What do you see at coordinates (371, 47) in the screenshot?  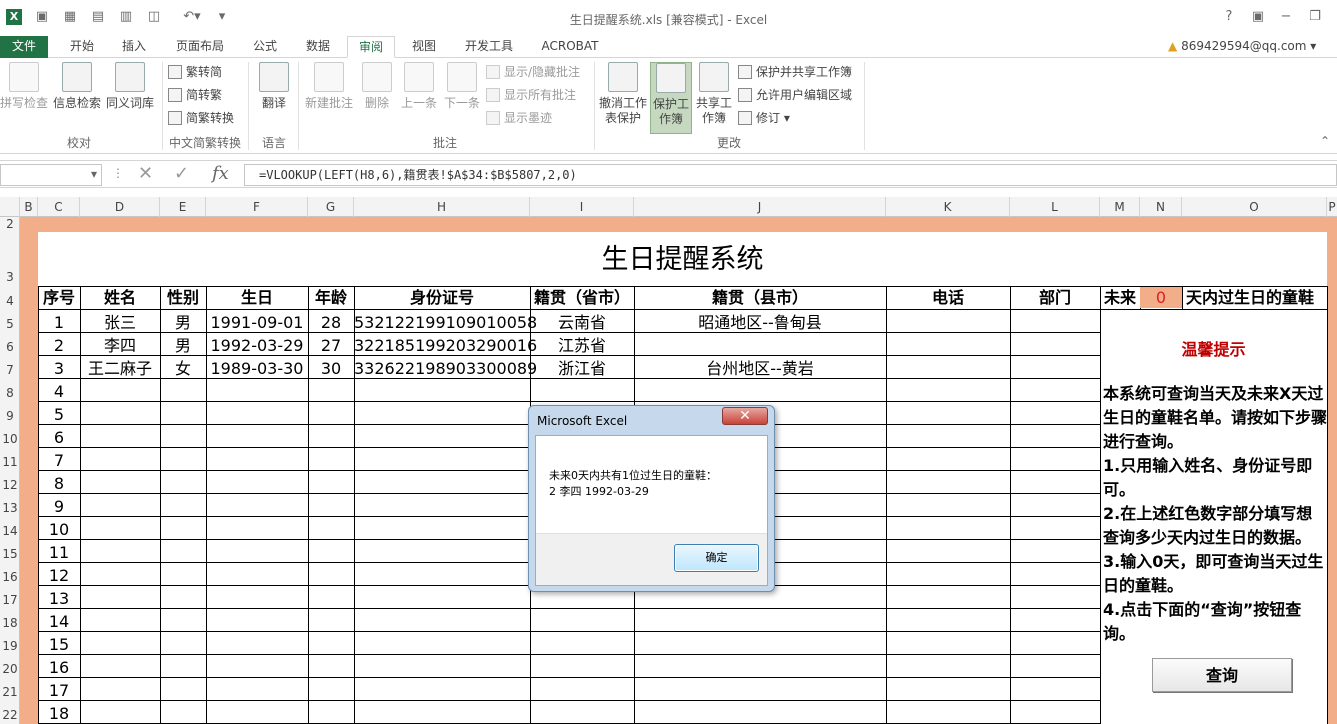 I see `tab-review: 审阅` at bounding box center [371, 47].